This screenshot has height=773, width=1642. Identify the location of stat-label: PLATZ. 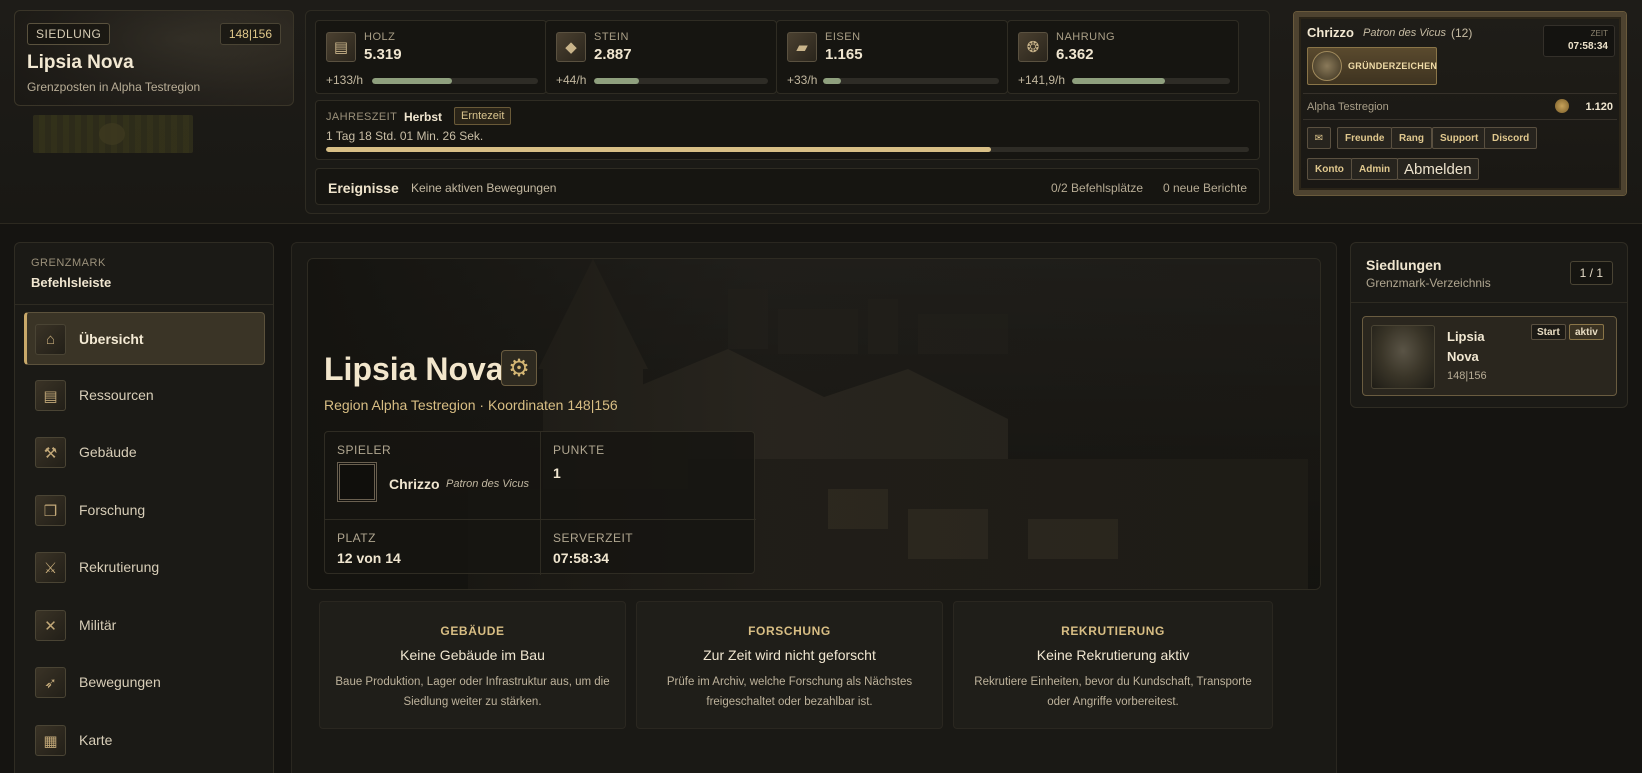
(356, 538).